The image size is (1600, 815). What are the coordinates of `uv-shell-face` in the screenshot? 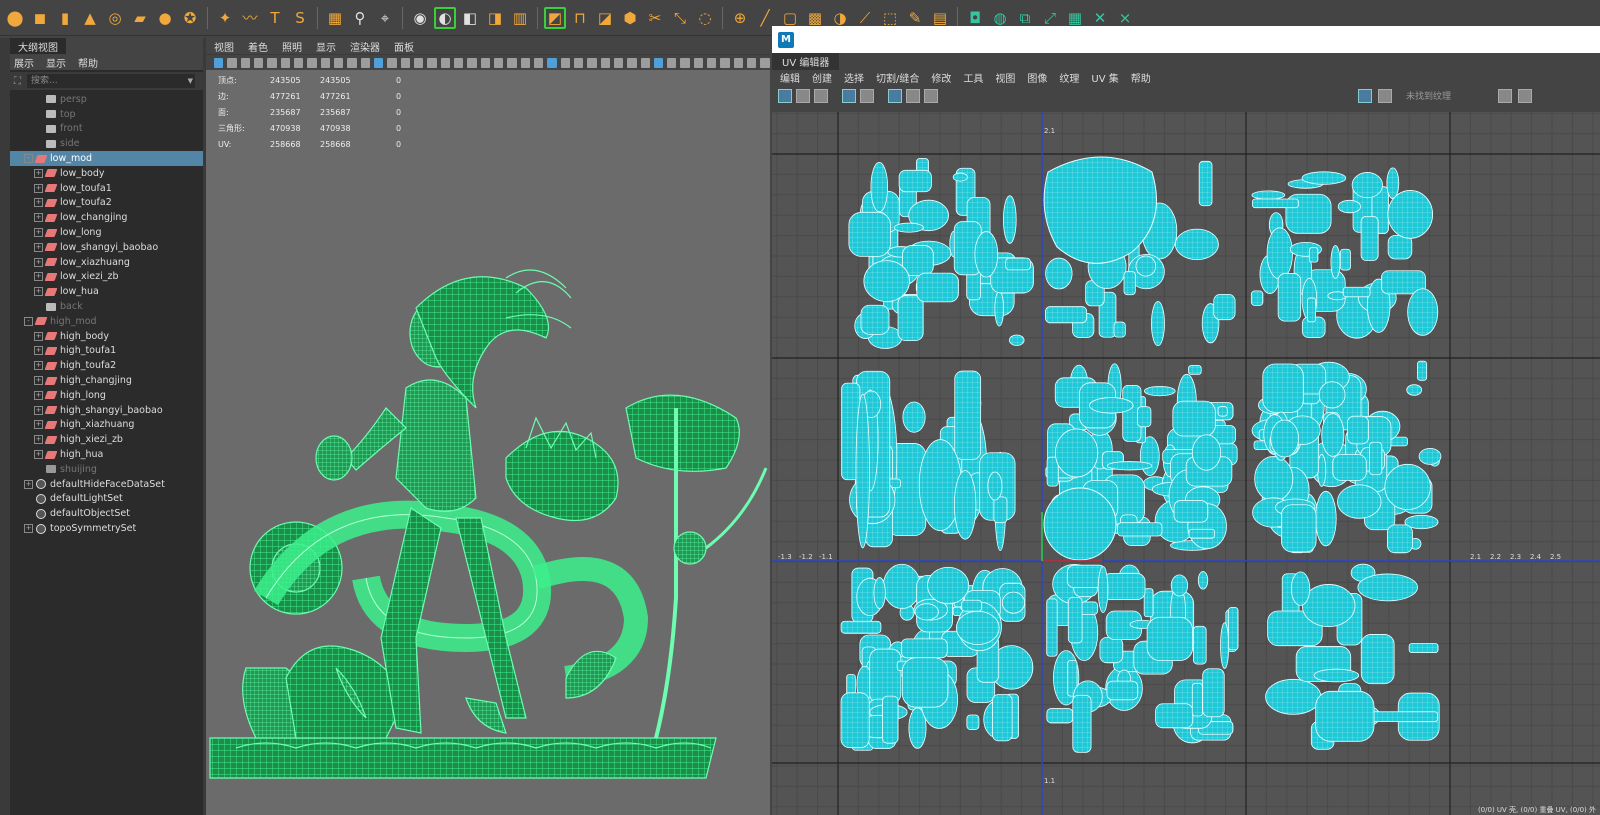 It's located at (1100, 210).